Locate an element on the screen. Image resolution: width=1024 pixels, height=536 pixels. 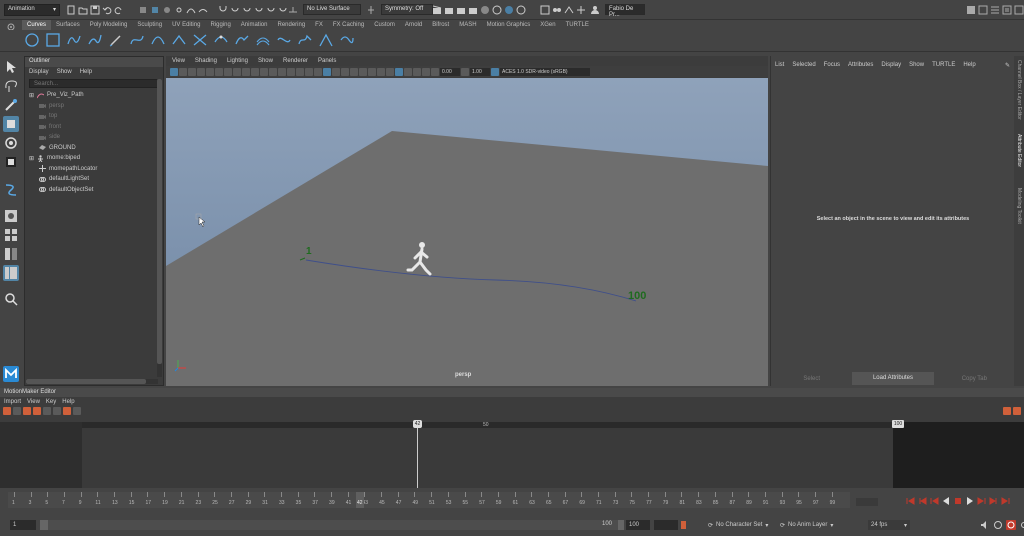
side-tab-channel-box: Channel Box / Layer Editor is located at coordinates (1019, 95).